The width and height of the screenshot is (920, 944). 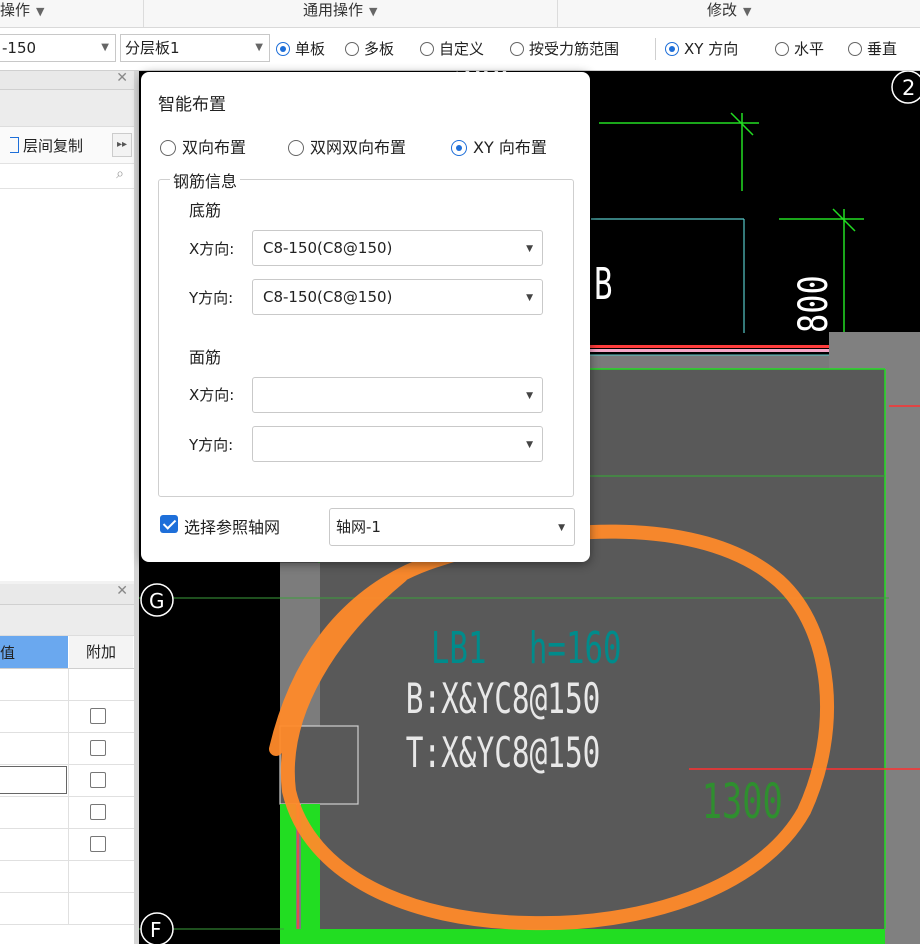 I want to click on dialog-title: 智能布置, so click(x=192, y=105).